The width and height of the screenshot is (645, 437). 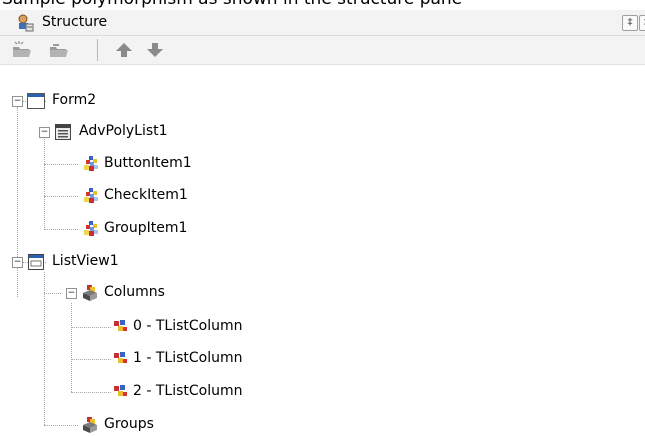 I want to click on node-label: ButtonItem1, so click(x=148, y=163).